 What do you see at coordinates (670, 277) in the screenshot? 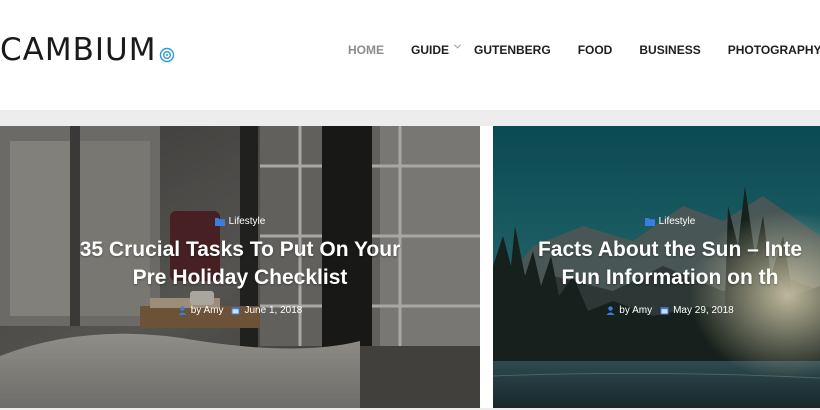
I see `post-title-line-2: Fun Information on th` at bounding box center [670, 277].